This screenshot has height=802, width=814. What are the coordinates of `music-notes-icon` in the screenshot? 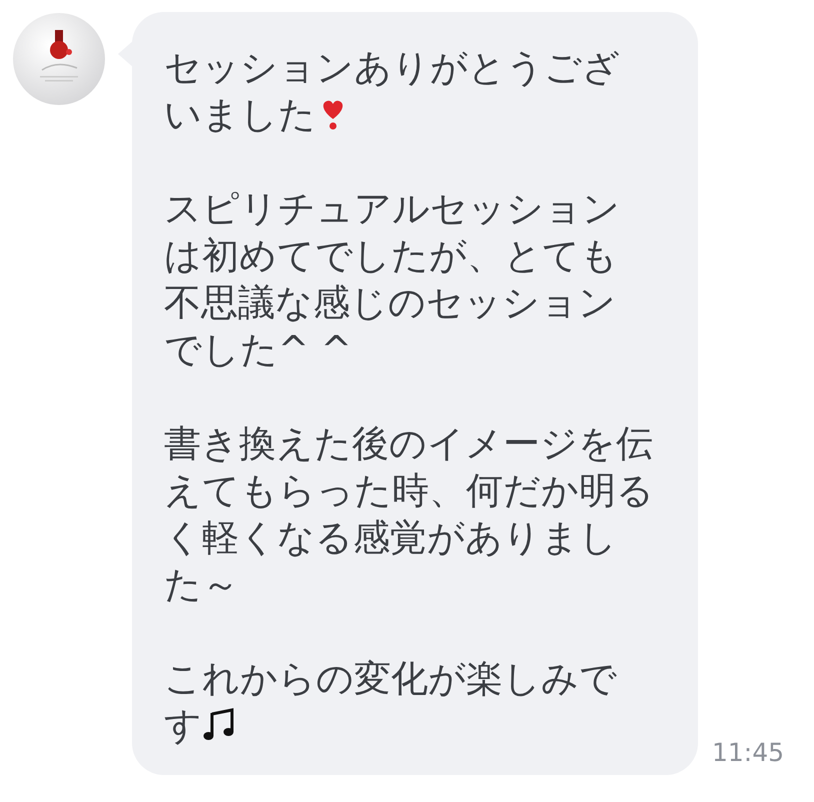 It's located at (219, 725).